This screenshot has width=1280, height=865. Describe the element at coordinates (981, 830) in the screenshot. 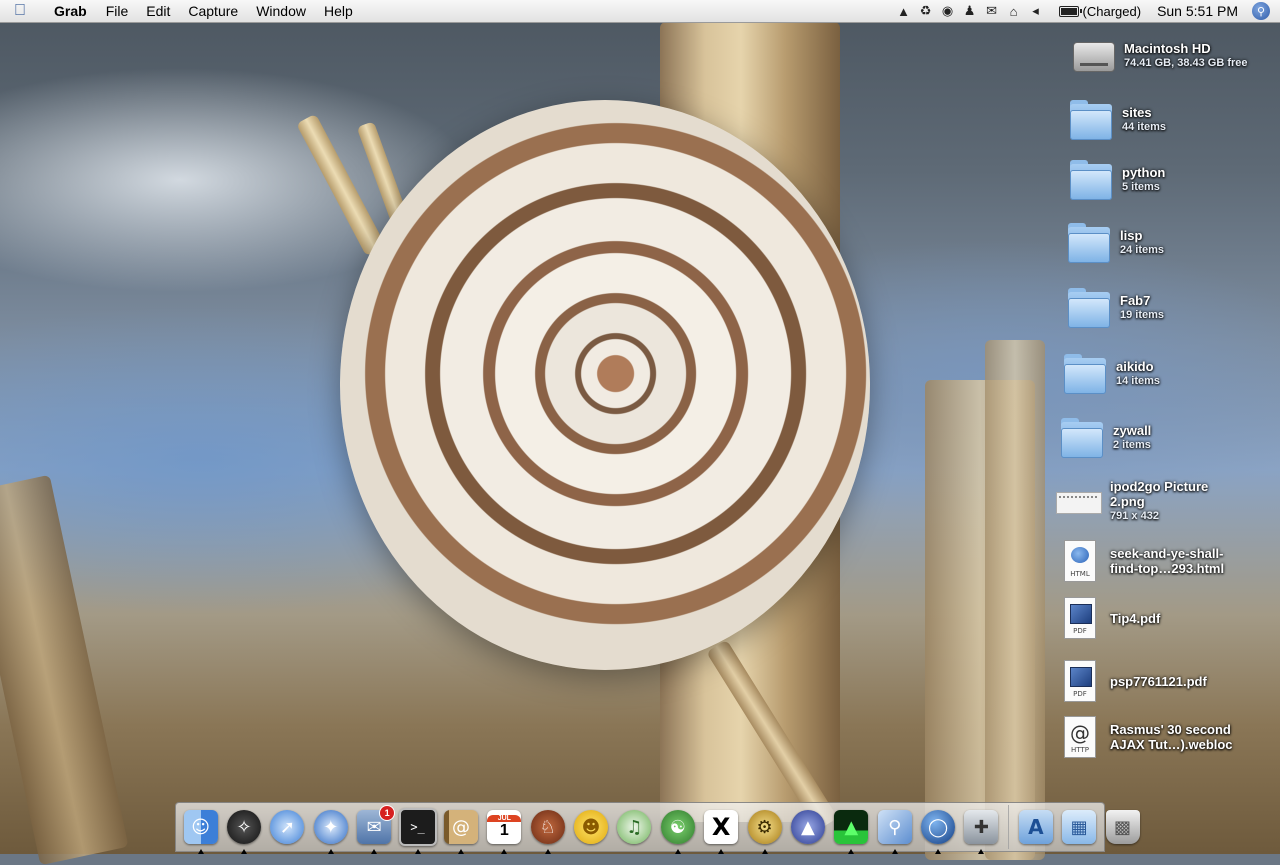

I see `dock-grab: ✚` at that location.